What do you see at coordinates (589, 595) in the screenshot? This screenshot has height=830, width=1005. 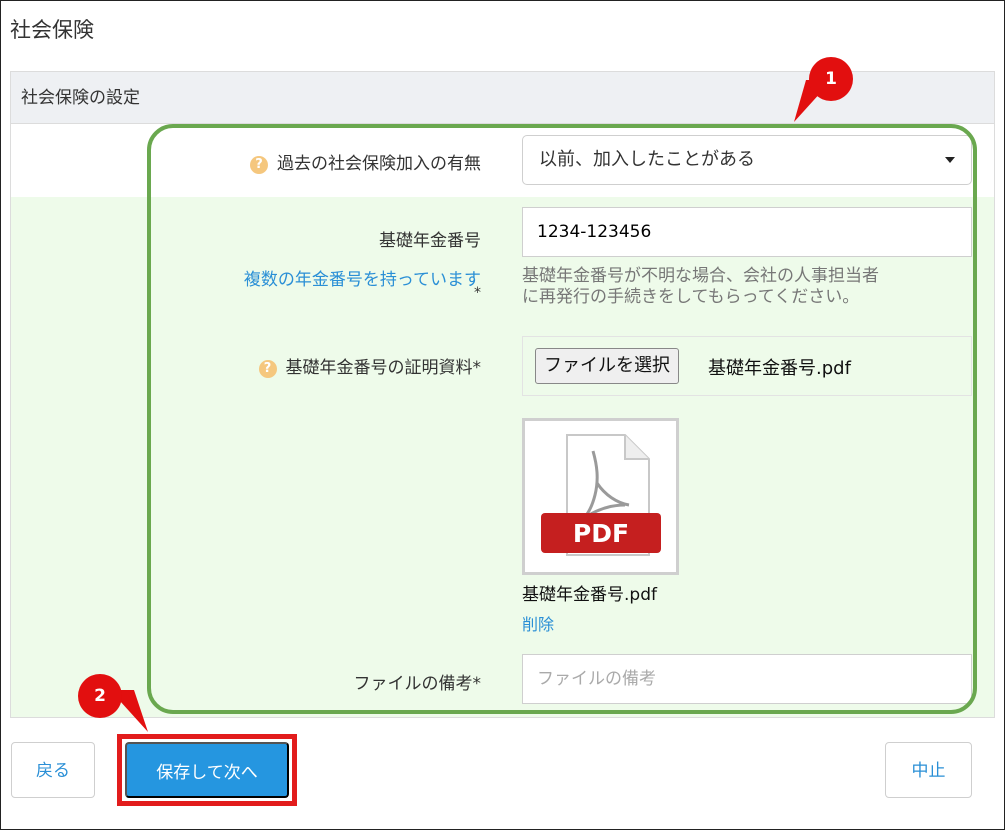 I see `uploaded-file-name: 基礎年金番号.pdf` at bounding box center [589, 595].